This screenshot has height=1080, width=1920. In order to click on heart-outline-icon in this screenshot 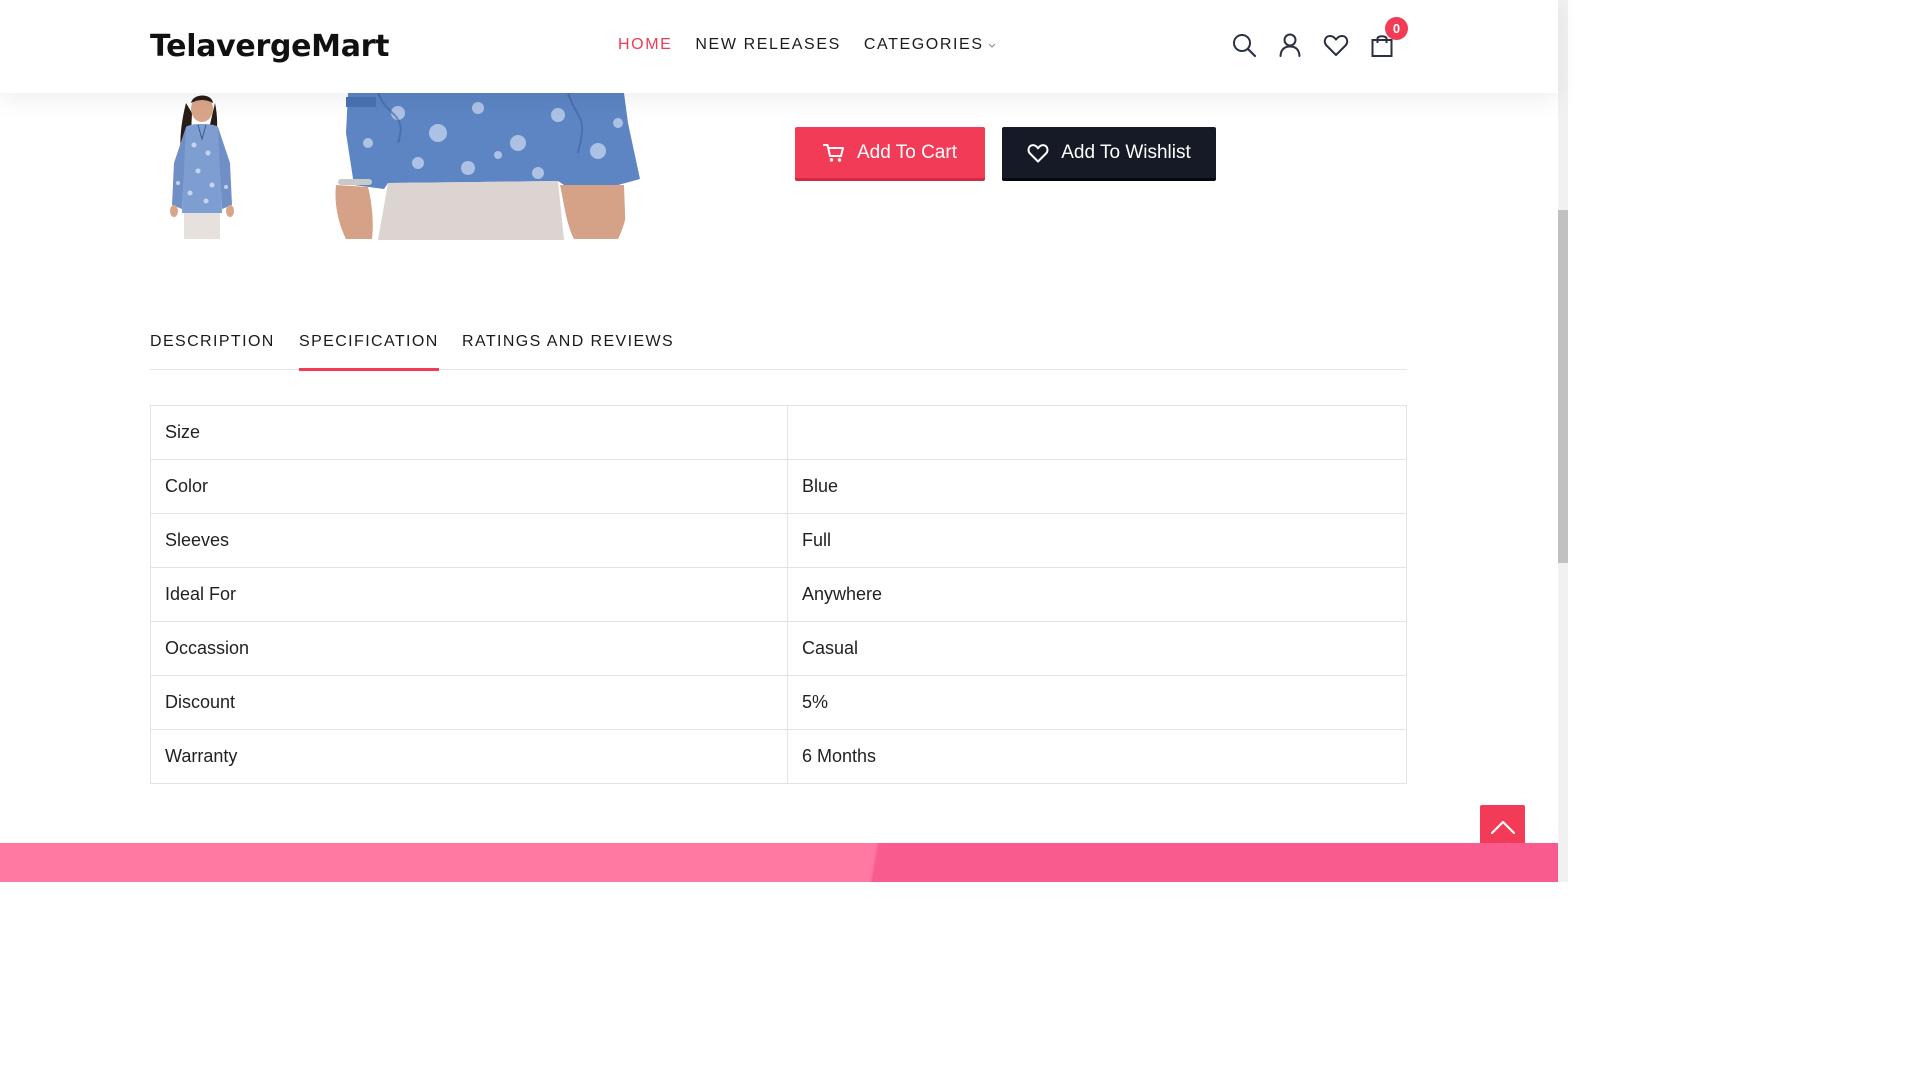, I will do `click(1038, 152)`.